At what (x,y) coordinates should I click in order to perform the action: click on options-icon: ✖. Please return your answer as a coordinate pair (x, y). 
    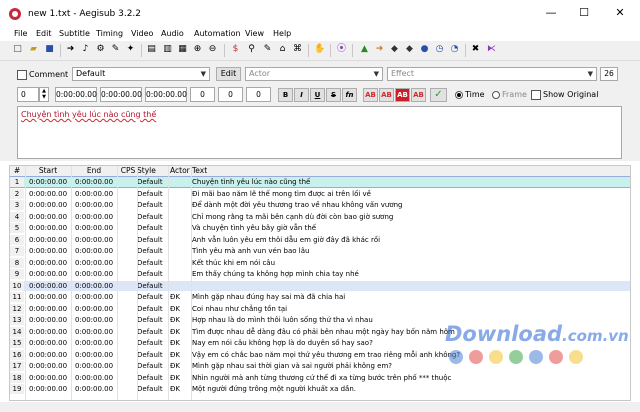
    Looking at the image, I should click on (475, 49).